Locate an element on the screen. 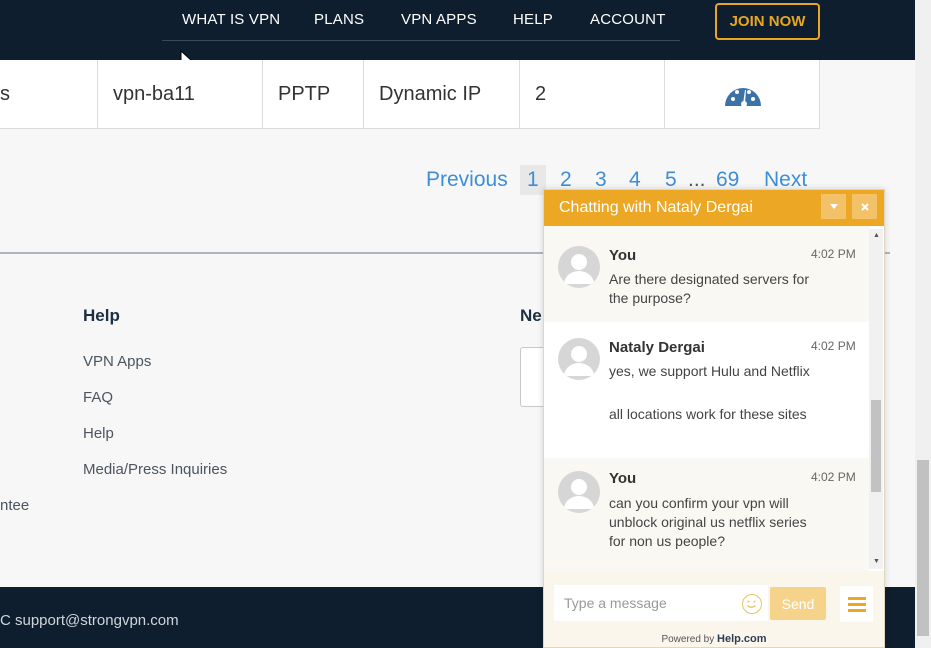 The width and height of the screenshot is (931, 648). menu-icon is located at coordinates (856, 598).